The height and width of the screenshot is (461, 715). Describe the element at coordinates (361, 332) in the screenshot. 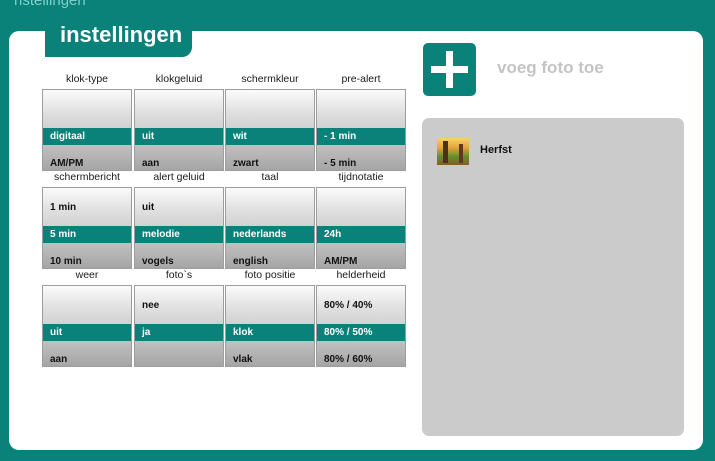

I see `picker-option-selected: 80% / 50%` at that location.